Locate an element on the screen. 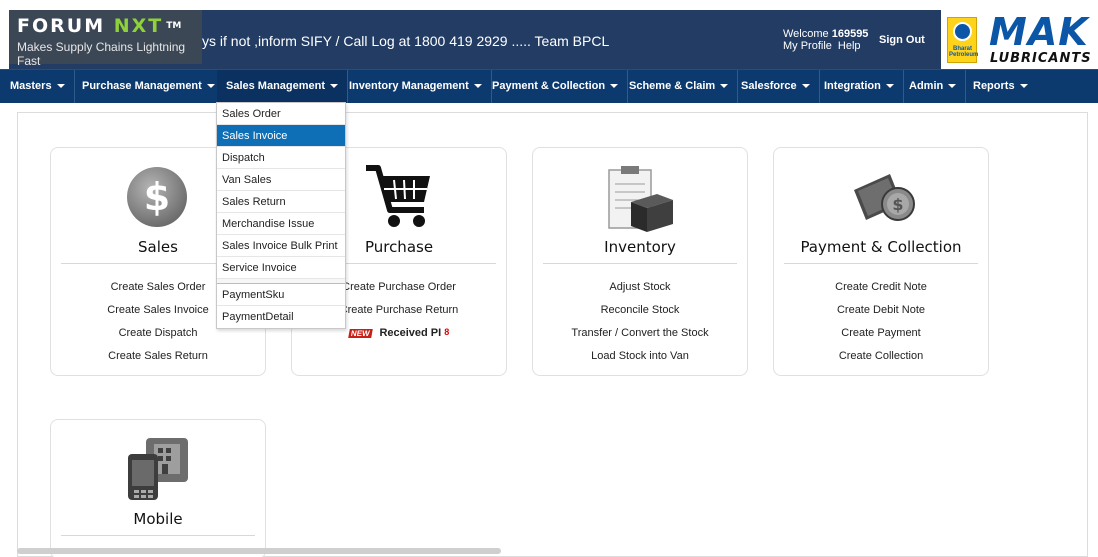 The width and height of the screenshot is (1098, 557). mak-wordmark: MAK is located at coordinates (1039, 32).